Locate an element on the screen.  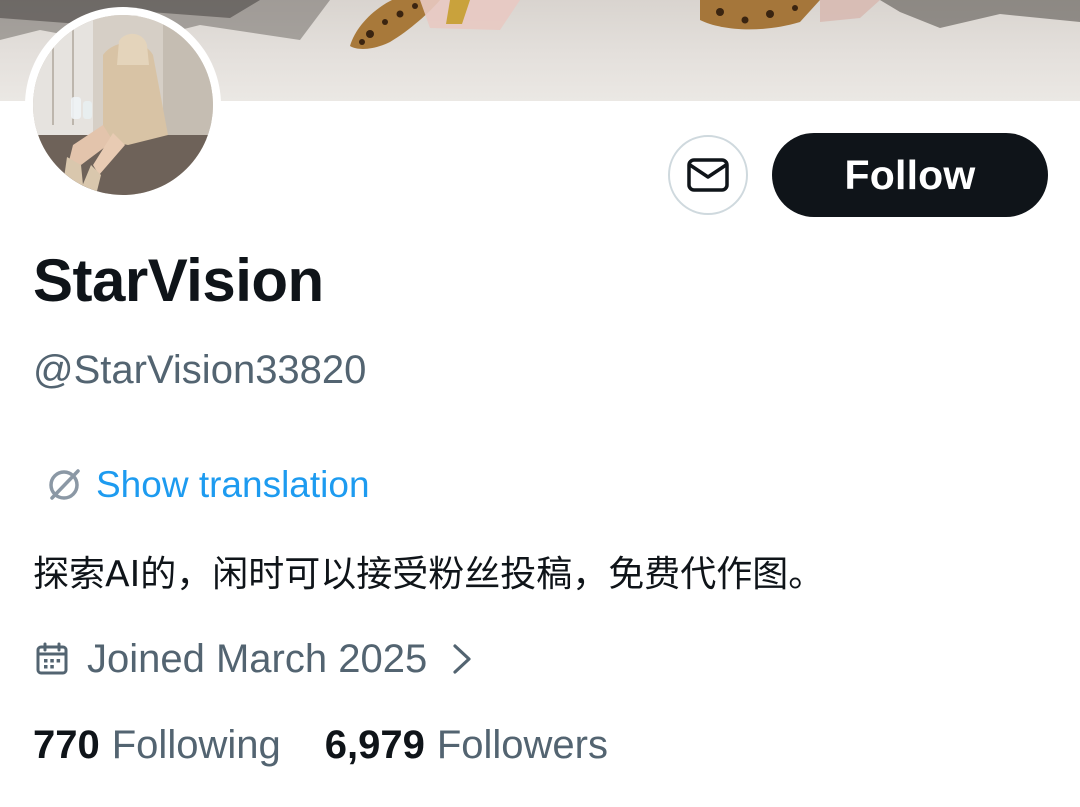
follow-stats: 770 Following 6,979 Followers is located at coordinates (320, 745).